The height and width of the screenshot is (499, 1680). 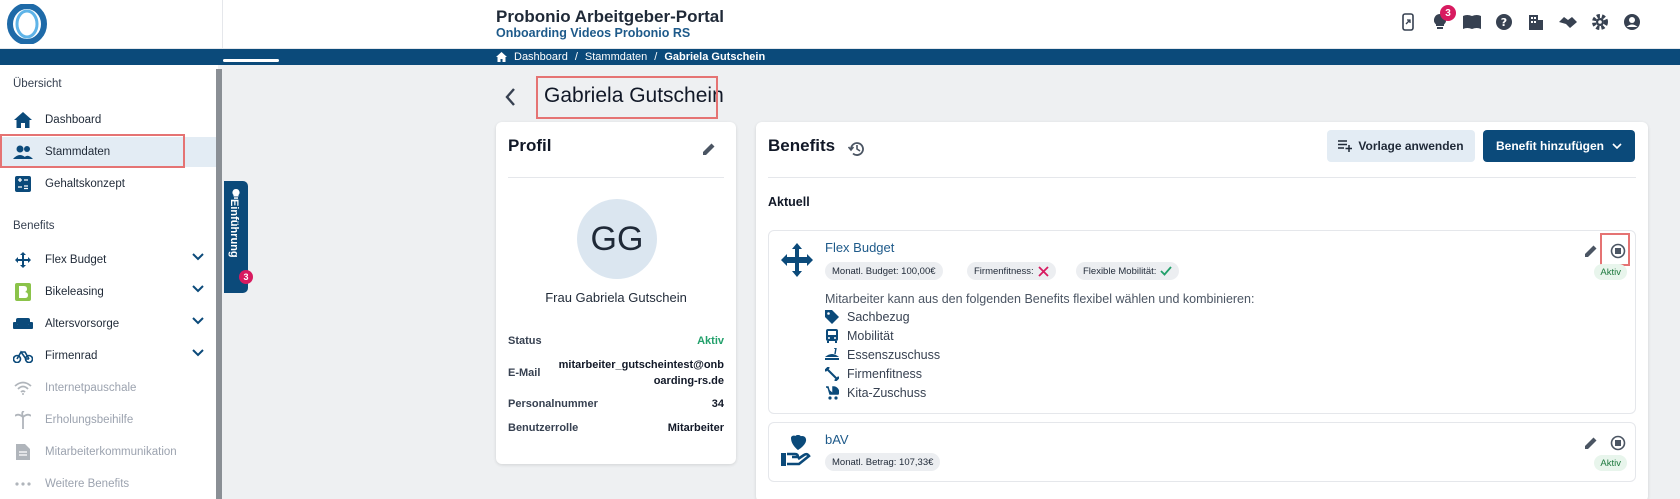 What do you see at coordinates (109, 260) in the screenshot?
I see `sidebar-item-flex-budget: Flex Budget` at bounding box center [109, 260].